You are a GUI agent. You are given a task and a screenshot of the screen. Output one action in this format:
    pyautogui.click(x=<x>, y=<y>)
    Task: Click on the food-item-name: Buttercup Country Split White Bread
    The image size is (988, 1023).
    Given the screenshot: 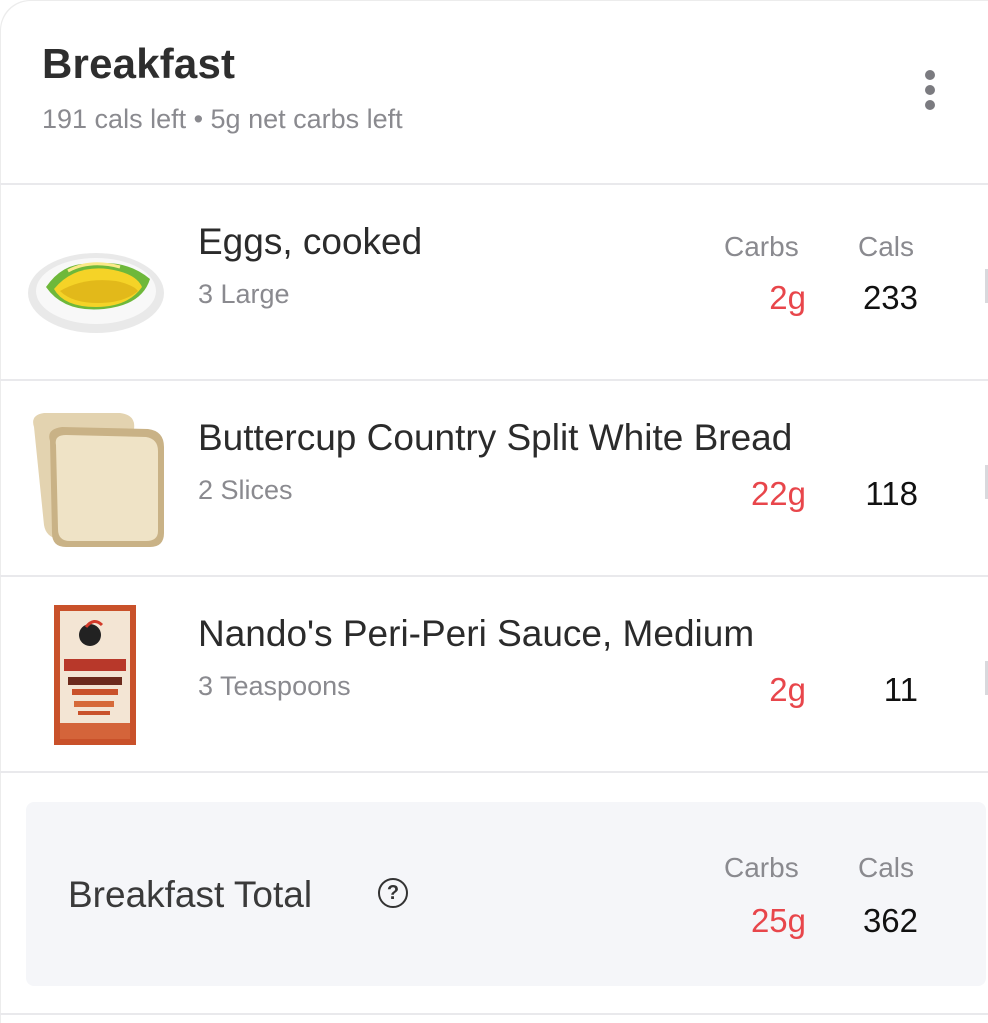 What is the action you would take?
    pyautogui.click(x=495, y=437)
    